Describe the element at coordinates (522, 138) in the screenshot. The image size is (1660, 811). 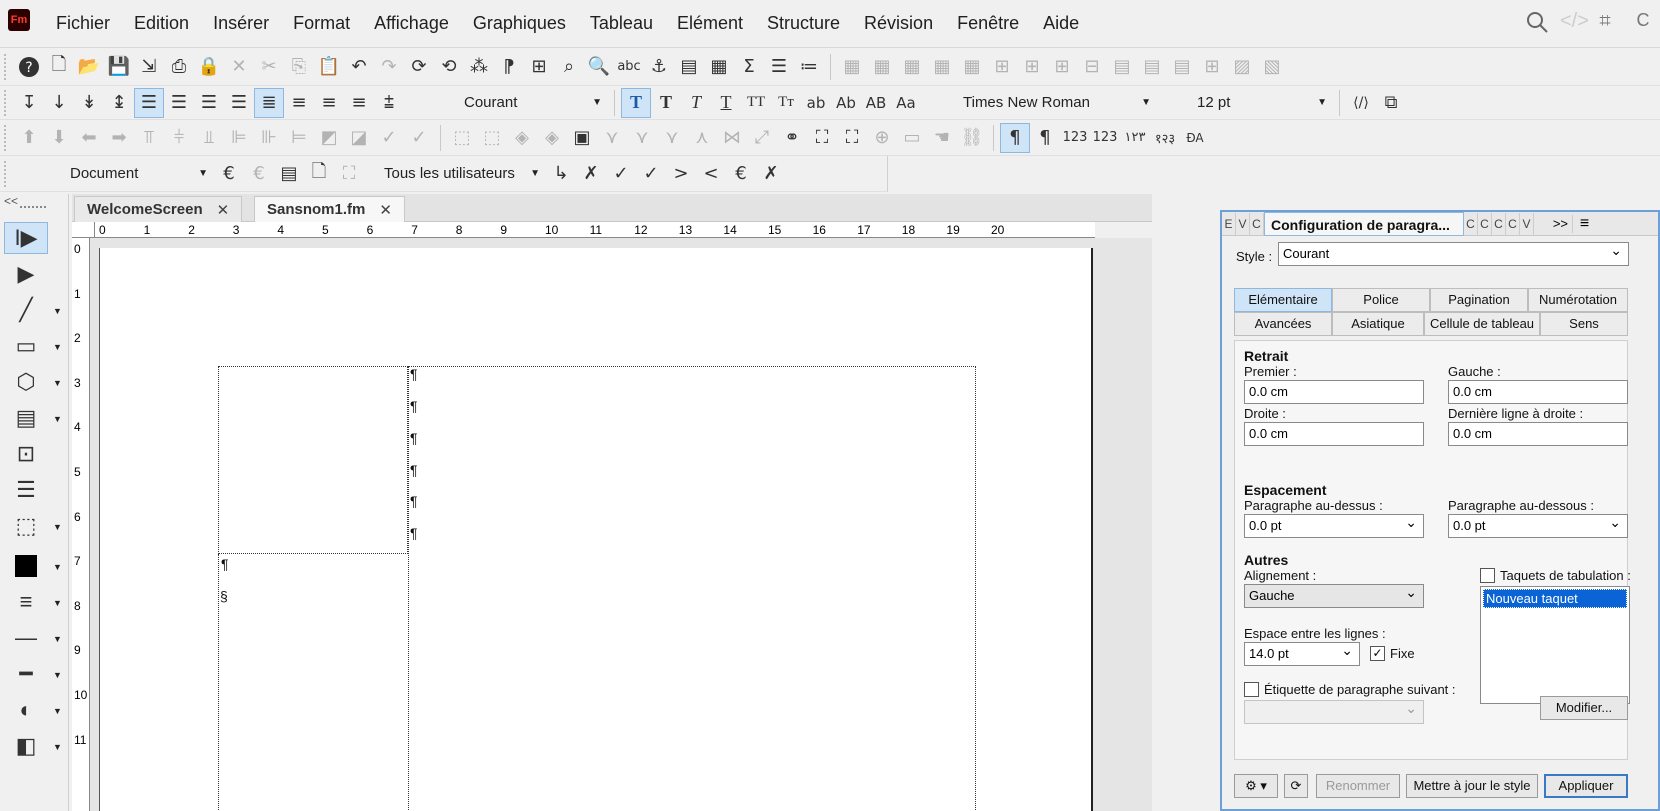
I see `bring-front-icon: ◈` at that location.